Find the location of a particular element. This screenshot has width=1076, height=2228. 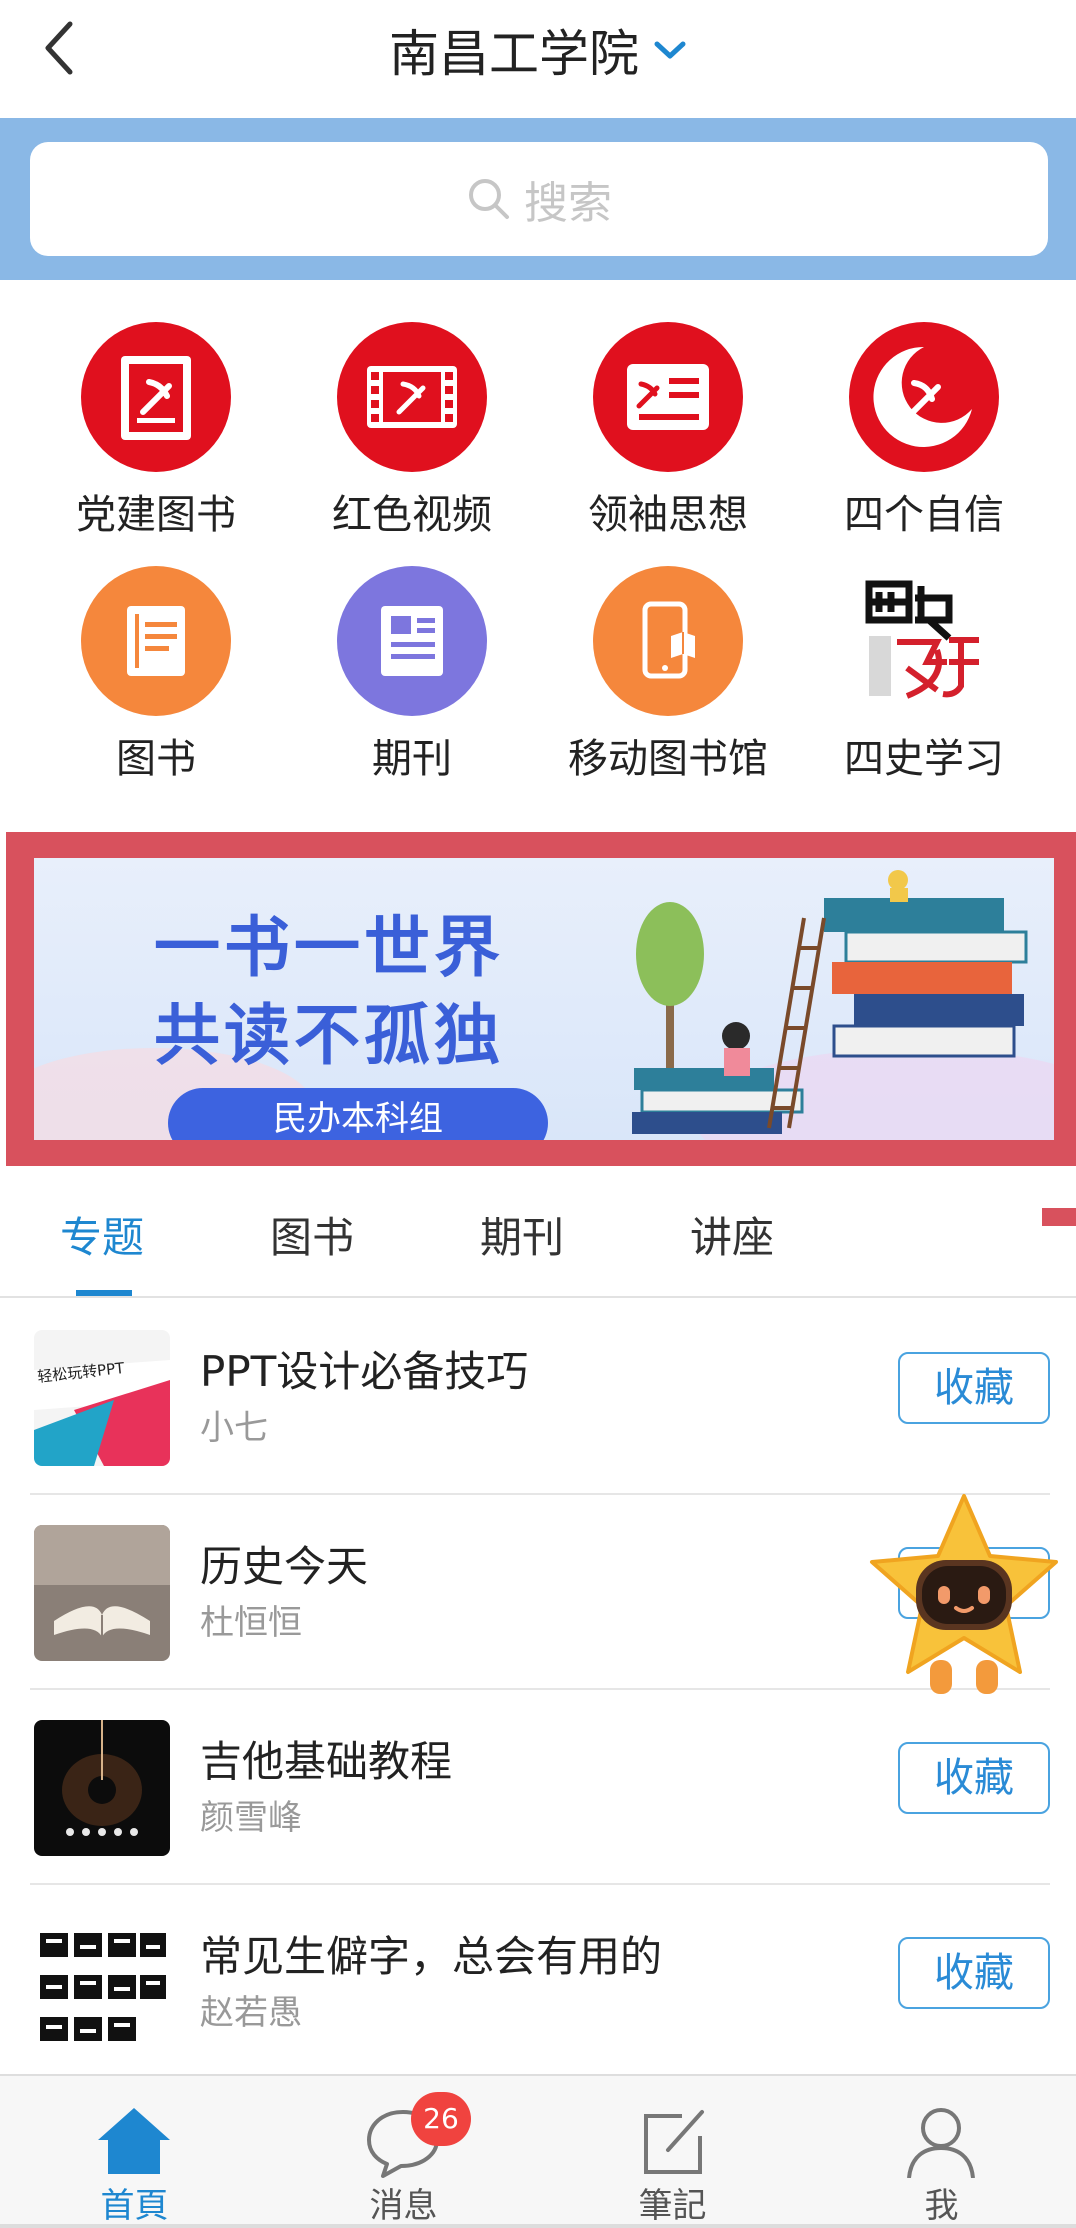

search-input: 搜索 is located at coordinates (539, 199).